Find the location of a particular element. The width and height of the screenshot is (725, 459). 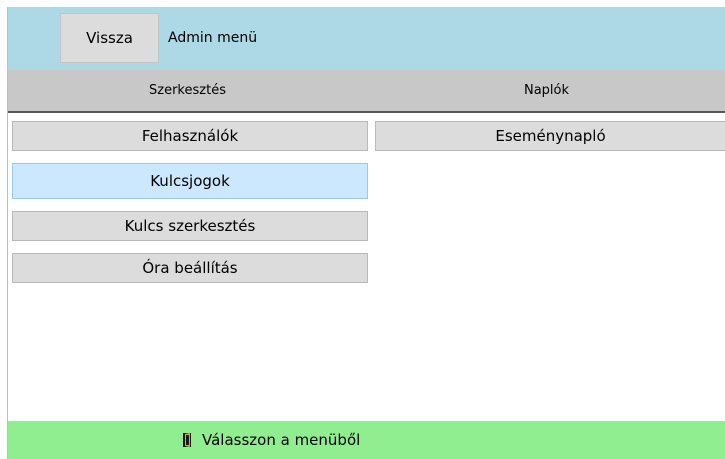

users-button: Felhasználók is located at coordinates (190, 136).